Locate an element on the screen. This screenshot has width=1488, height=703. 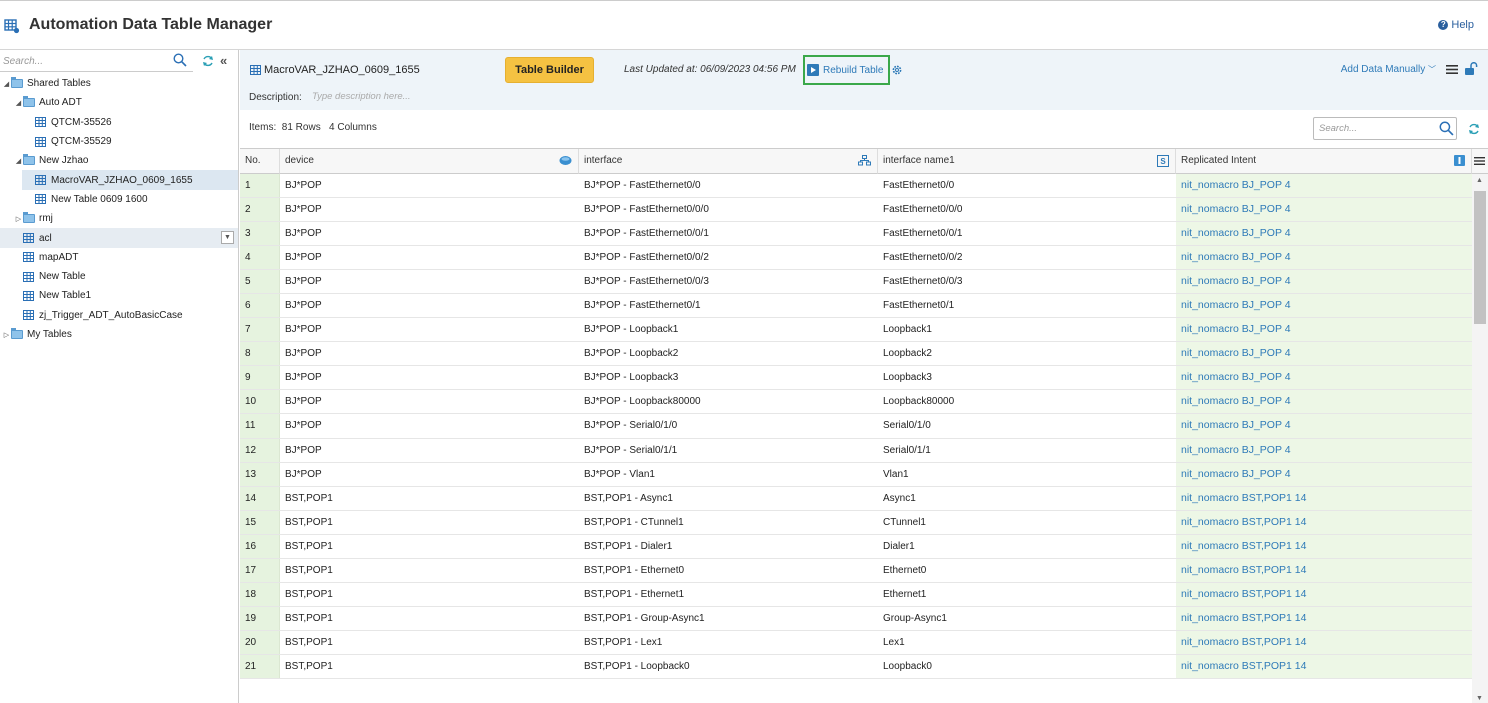
tree-folder-rmj: ▷ rmj is located at coordinates (119, 218).